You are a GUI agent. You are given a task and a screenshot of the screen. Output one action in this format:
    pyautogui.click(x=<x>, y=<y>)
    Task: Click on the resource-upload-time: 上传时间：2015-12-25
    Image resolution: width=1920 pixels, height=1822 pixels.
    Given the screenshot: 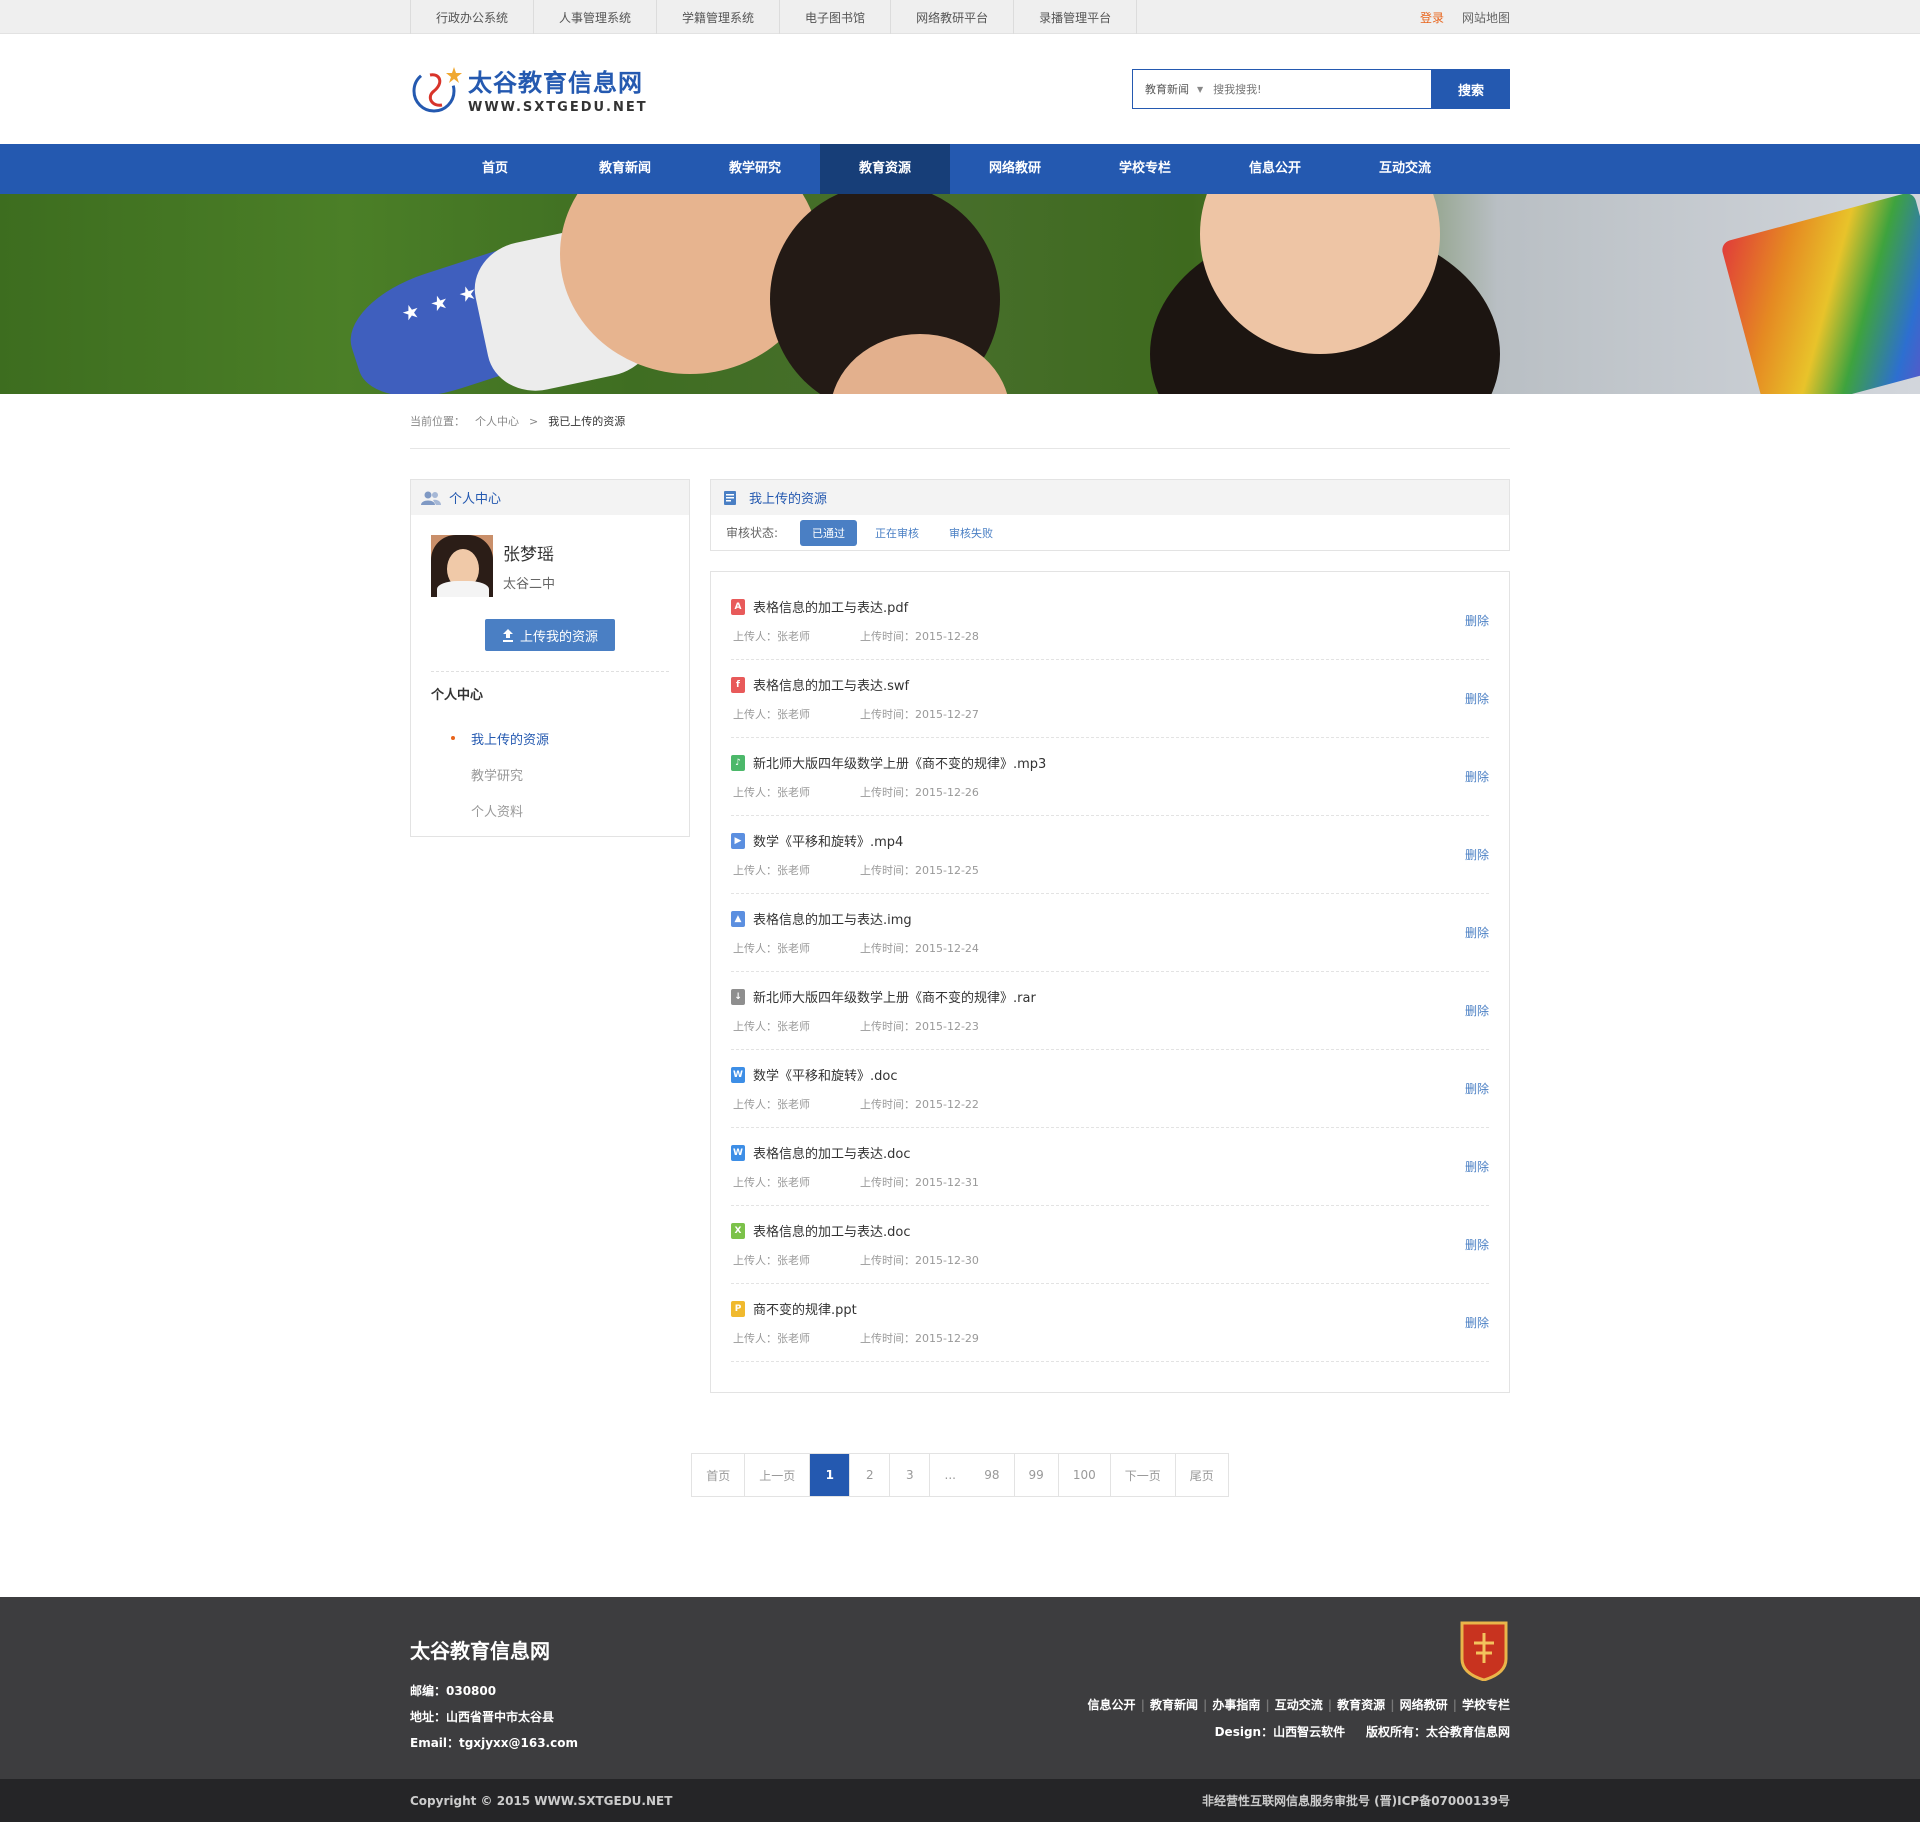 What is the action you would take?
    pyautogui.click(x=919, y=870)
    